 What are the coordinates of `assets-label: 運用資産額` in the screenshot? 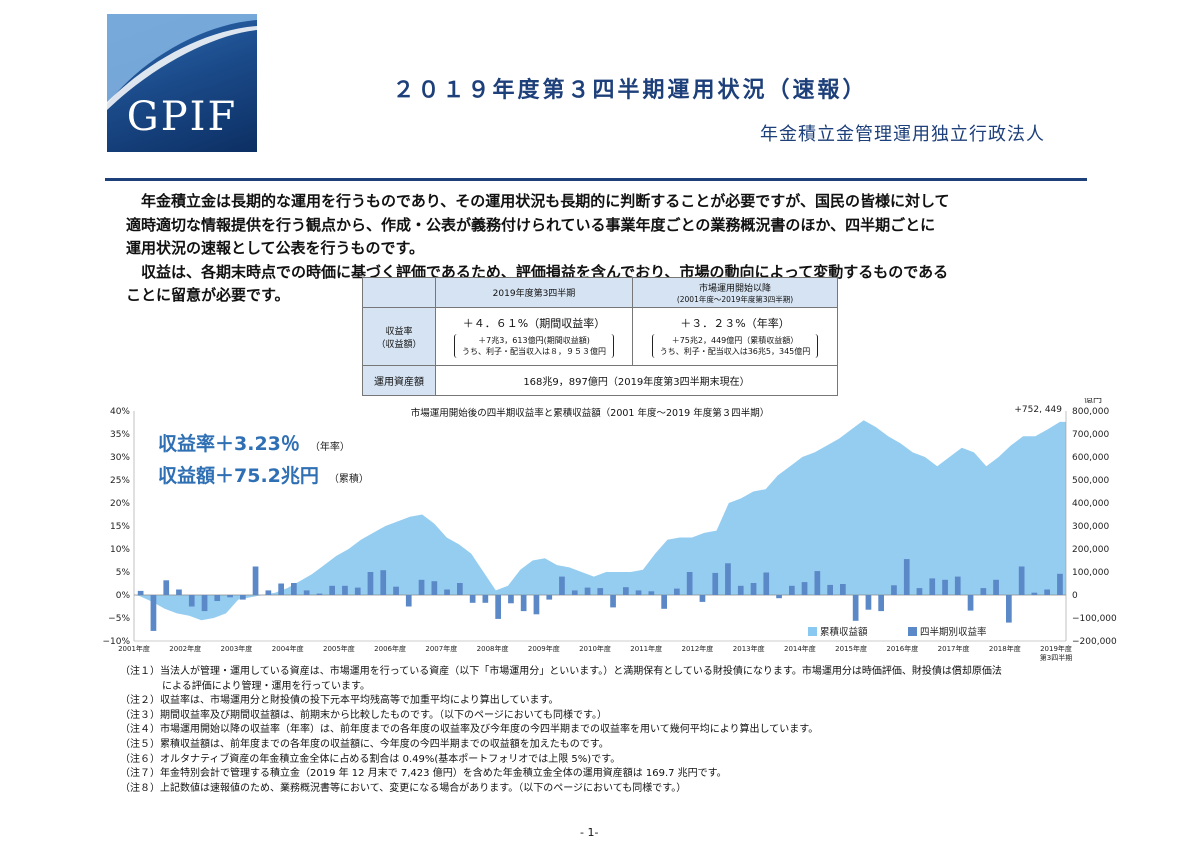 It's located at (399, 380).